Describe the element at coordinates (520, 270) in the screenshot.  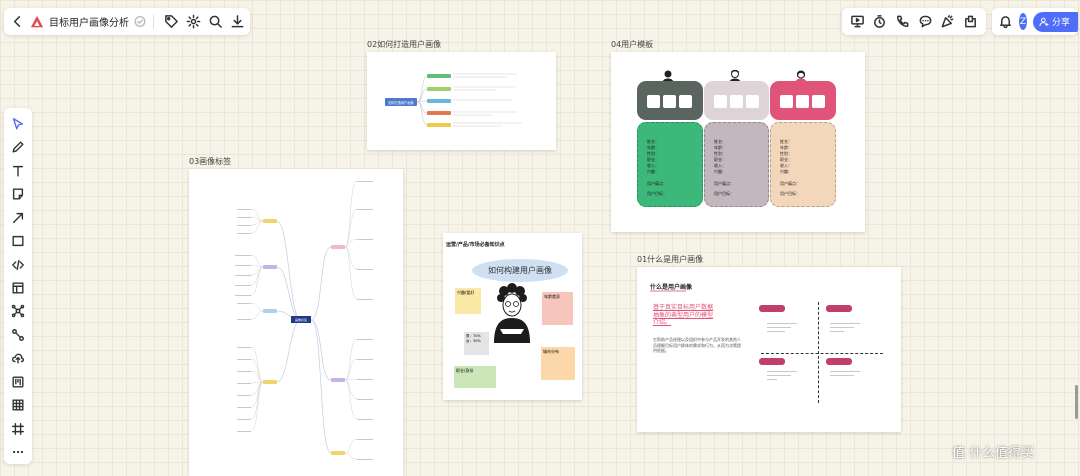
I see `knowledge-bubble: 如何构建用户画像` at that location.